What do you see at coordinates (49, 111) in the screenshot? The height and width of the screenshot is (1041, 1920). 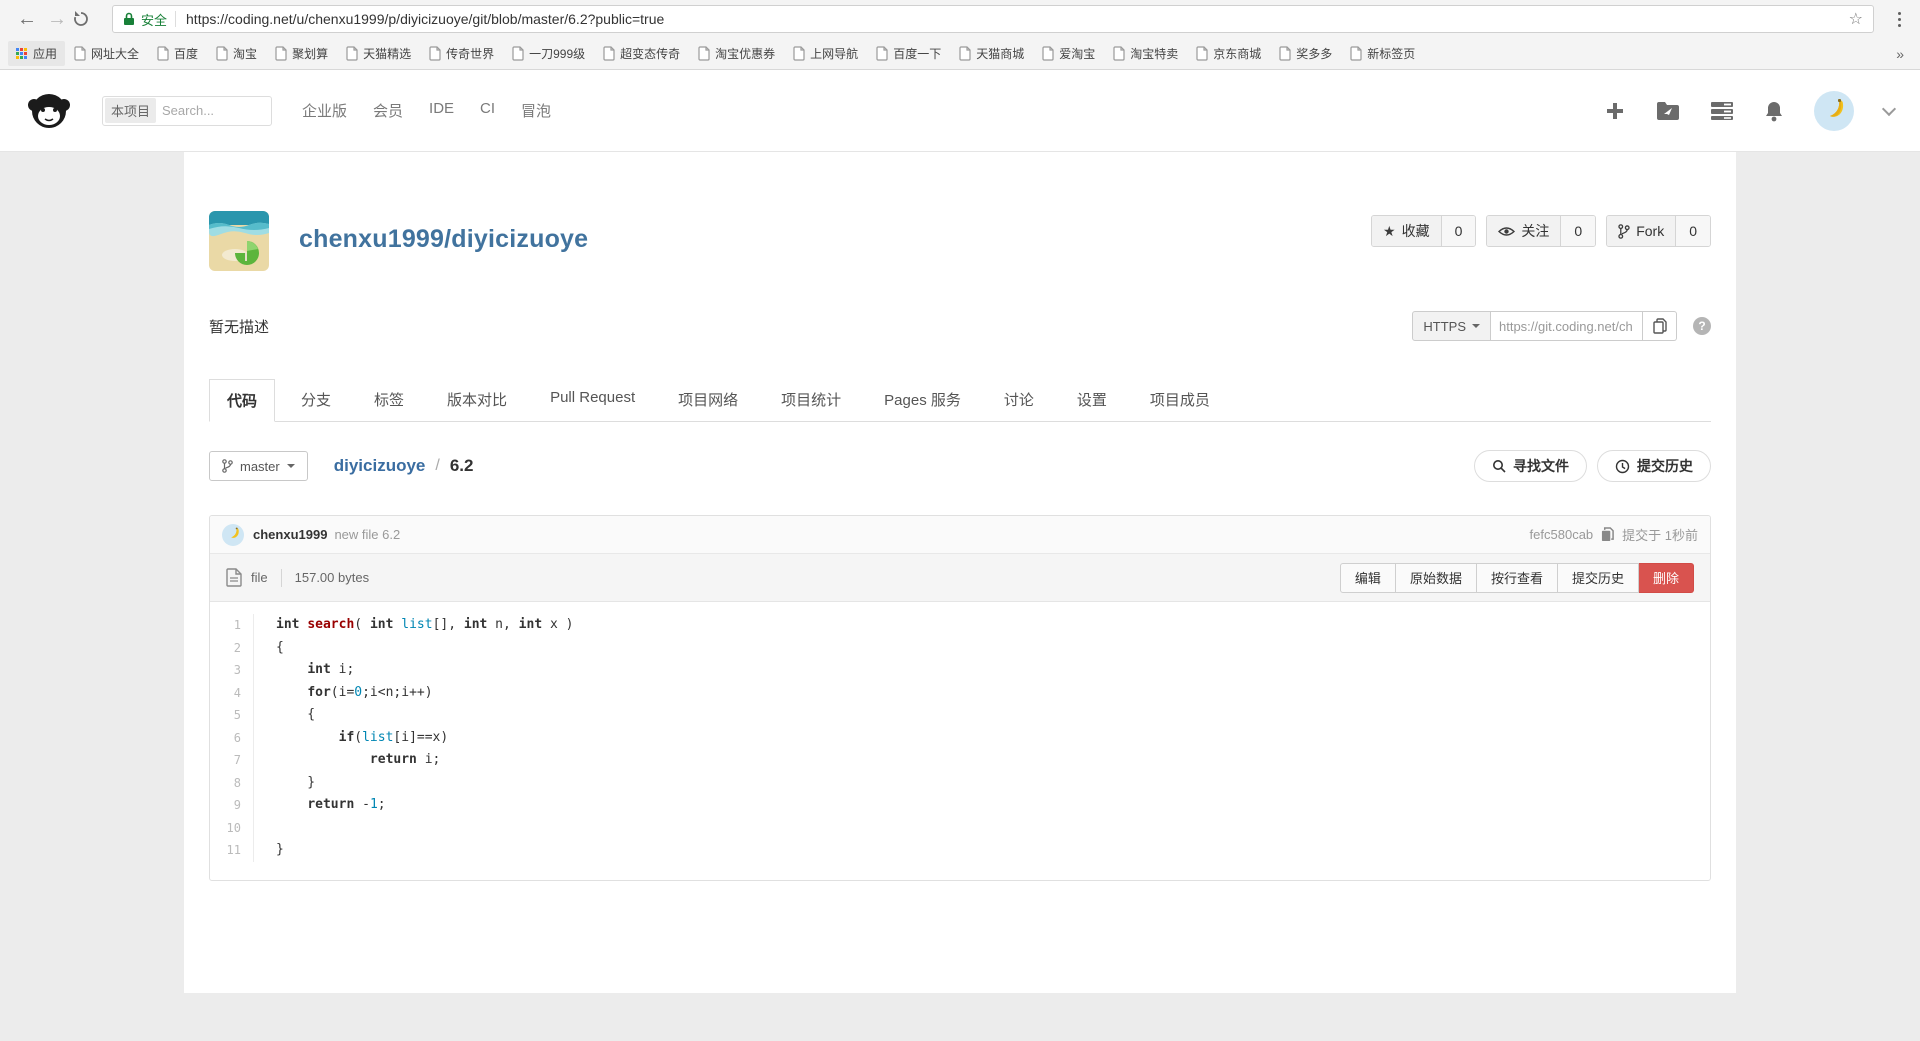 I see `coding-logo-icon` at bounding box center [49, 111].